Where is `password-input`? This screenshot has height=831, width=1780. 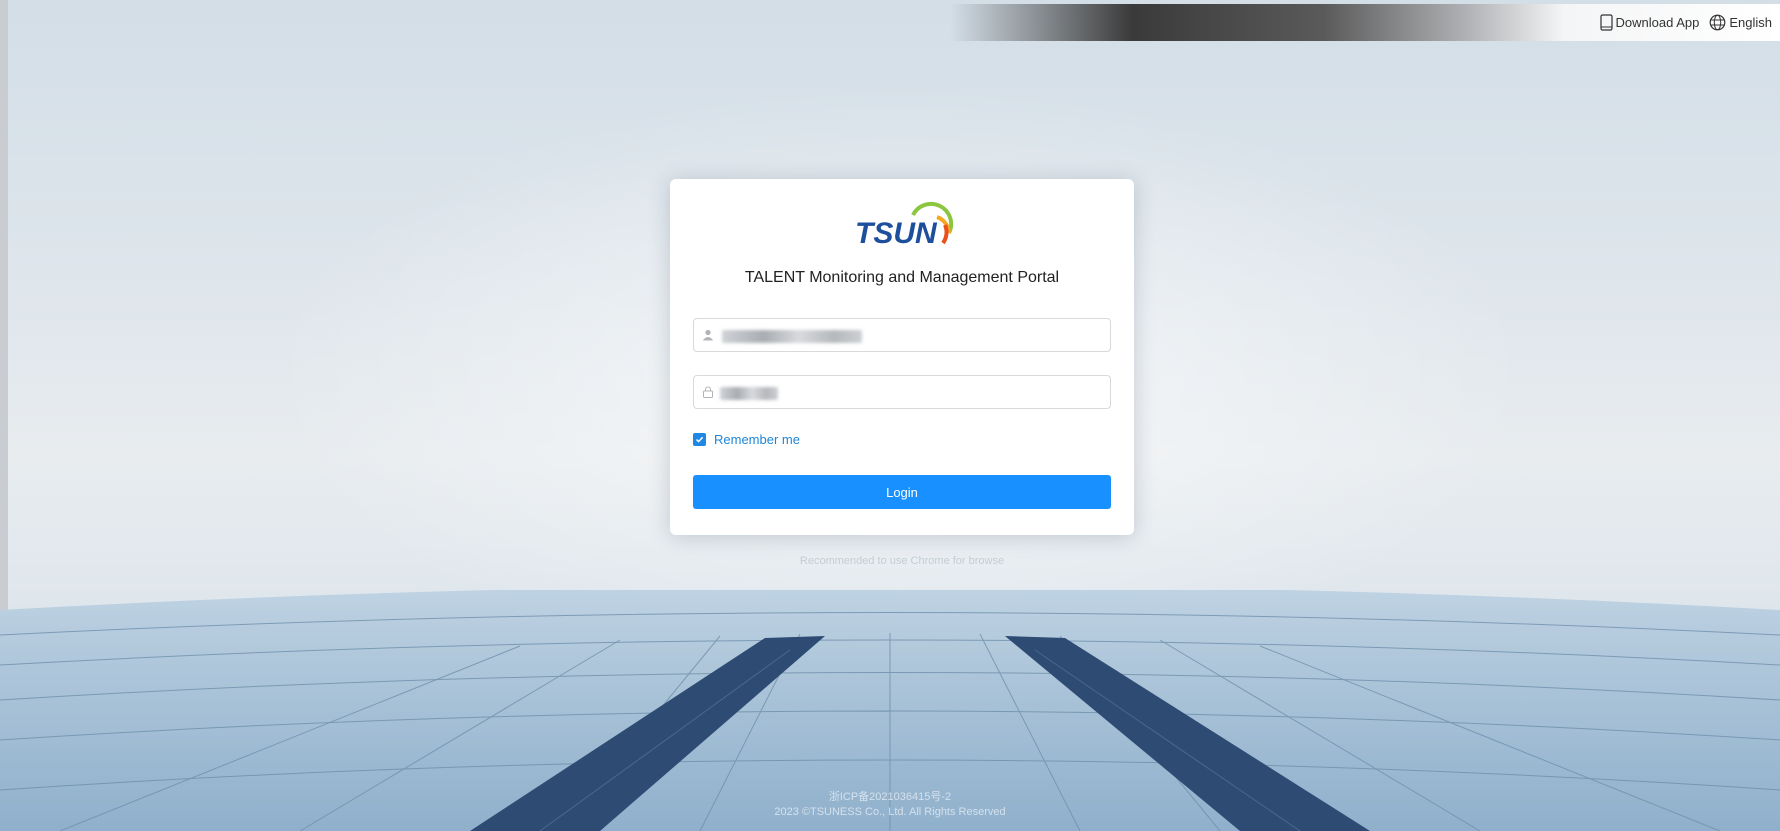
password-input is located at coordinates (916, 392).